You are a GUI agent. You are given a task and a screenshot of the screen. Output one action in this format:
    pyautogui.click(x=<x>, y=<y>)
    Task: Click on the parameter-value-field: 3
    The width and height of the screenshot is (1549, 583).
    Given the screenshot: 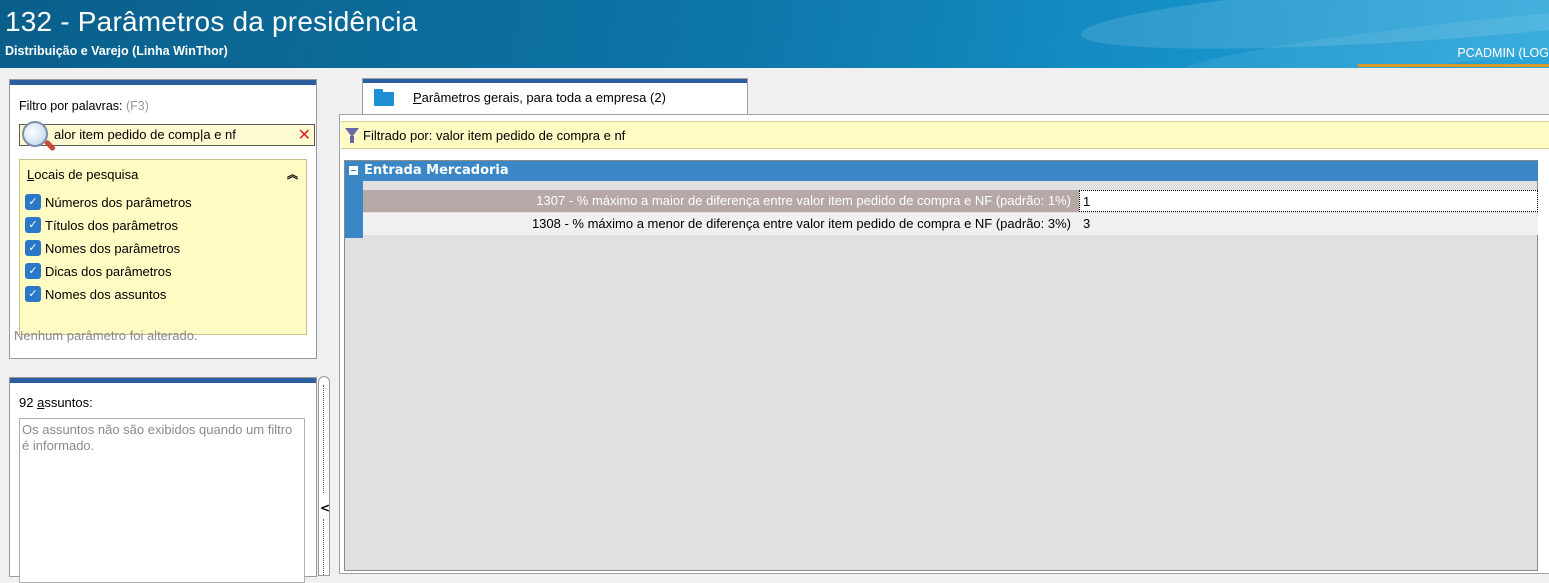 What is the action you would take?
    pyautogui.click(x=1308, y=224)
    